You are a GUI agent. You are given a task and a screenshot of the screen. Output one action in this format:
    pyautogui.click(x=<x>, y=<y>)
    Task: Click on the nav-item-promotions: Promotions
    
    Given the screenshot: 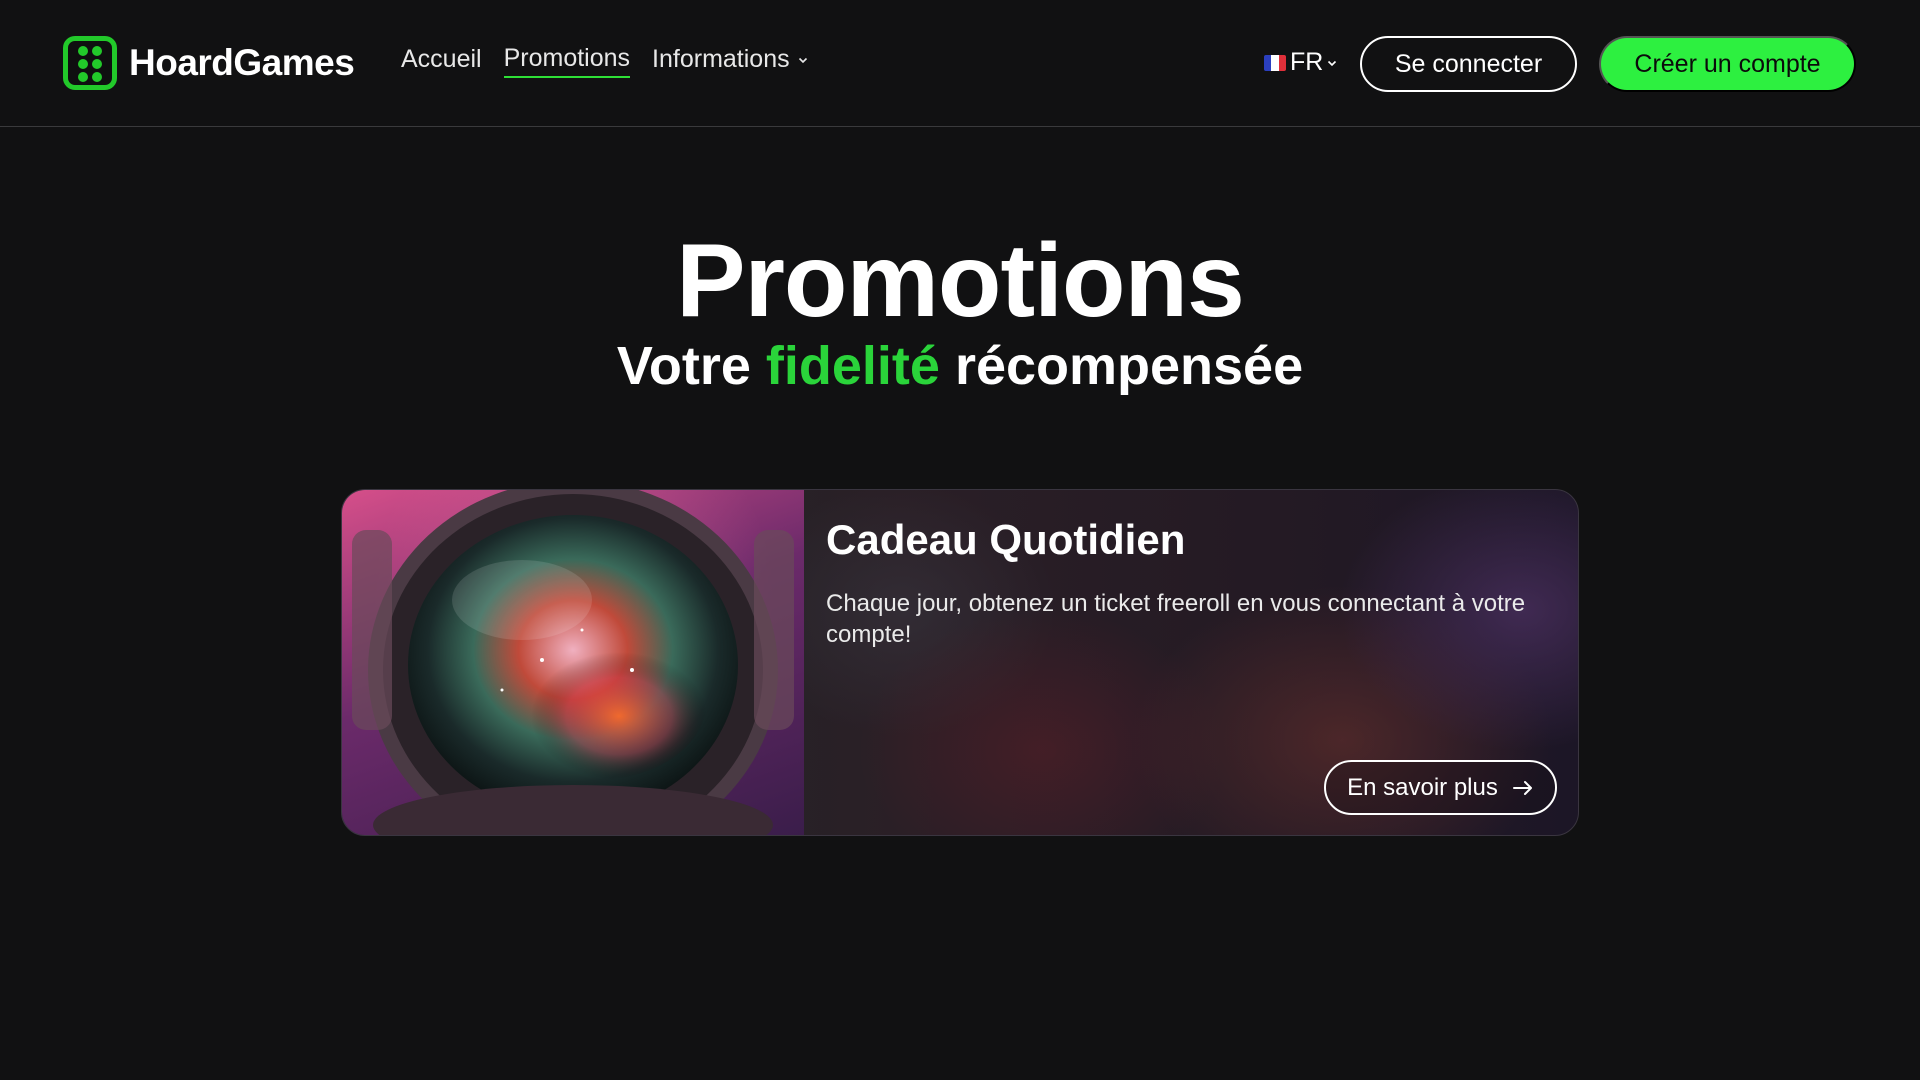 What is the action you would take?
    pyautogui.click(x=567, y=61)
    